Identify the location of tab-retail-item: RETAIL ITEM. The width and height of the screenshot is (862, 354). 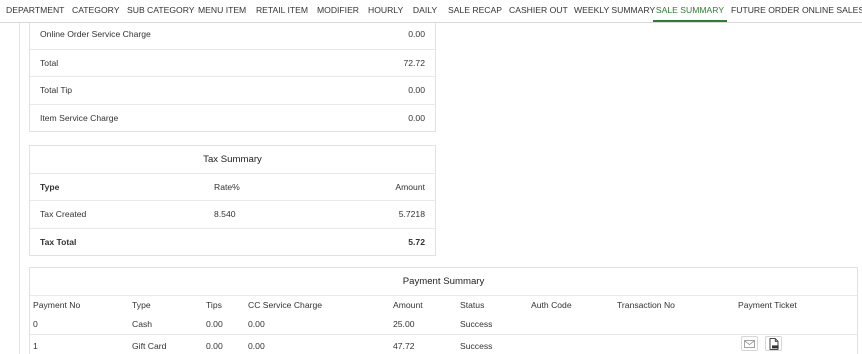
(282, 11).